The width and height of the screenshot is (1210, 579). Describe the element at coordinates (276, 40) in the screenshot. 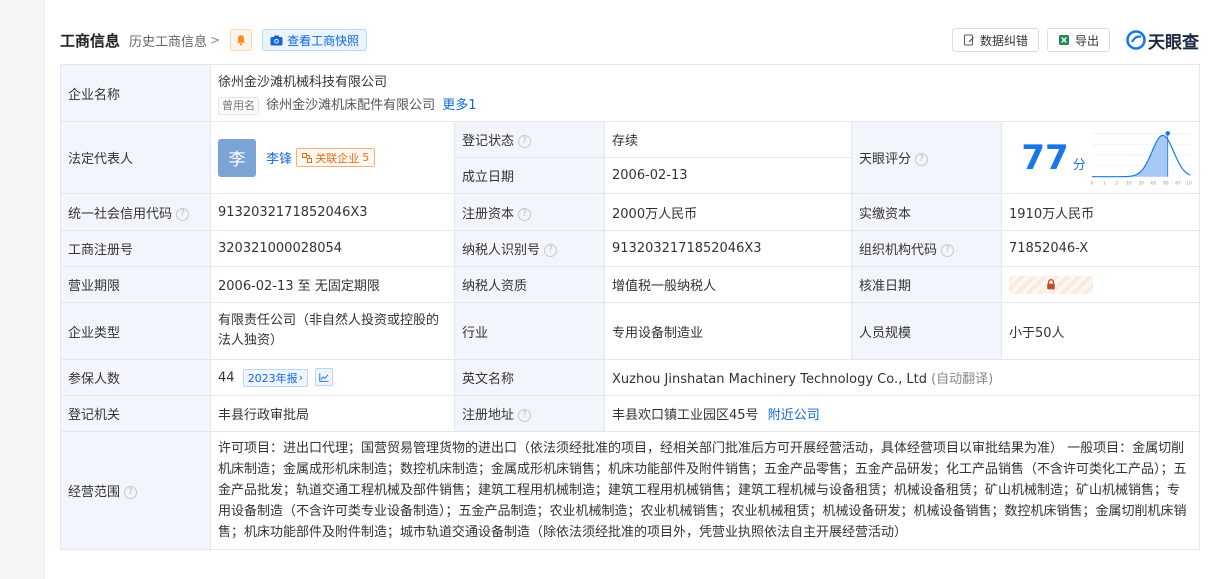

I see `camera-icon` at that location.